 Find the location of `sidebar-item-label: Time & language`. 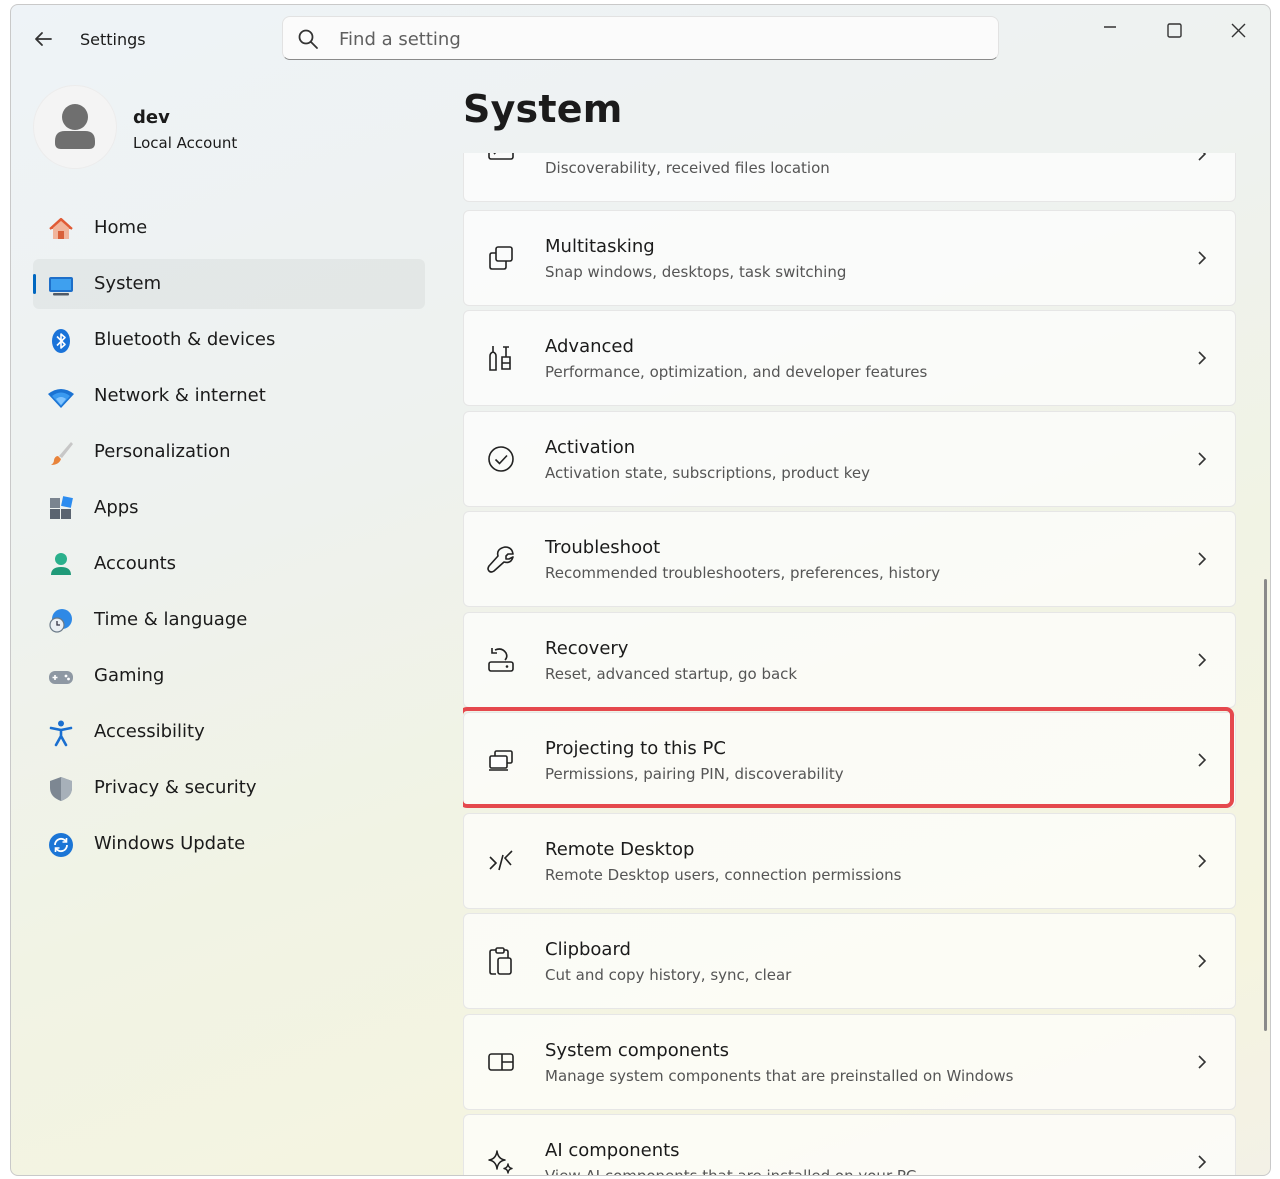

sidebar-item-label: Time & language is located at coordinates (171, 619).